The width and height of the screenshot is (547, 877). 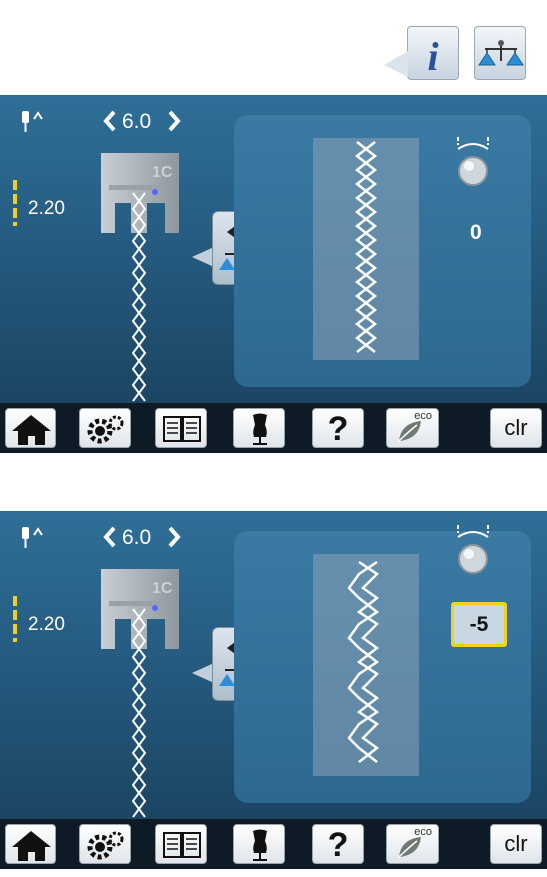 What do you see at coordinates (421, 53) in the screenshot?
I see `info-button: i` at bounding box center [421, 53].